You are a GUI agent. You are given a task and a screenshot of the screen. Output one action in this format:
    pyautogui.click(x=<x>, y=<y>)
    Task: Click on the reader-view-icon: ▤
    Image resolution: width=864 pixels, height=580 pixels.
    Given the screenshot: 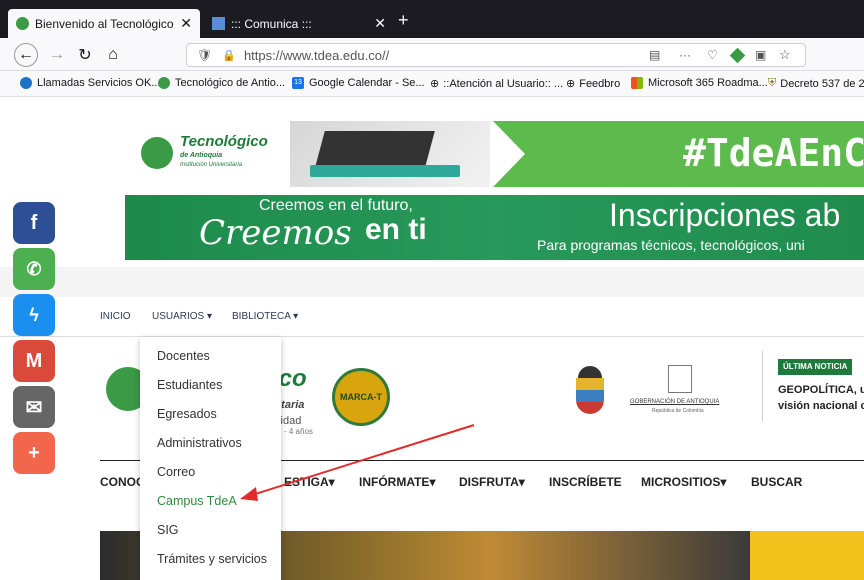 What is the action you would take?
    pyautogui.click(x=654, y=55)
    